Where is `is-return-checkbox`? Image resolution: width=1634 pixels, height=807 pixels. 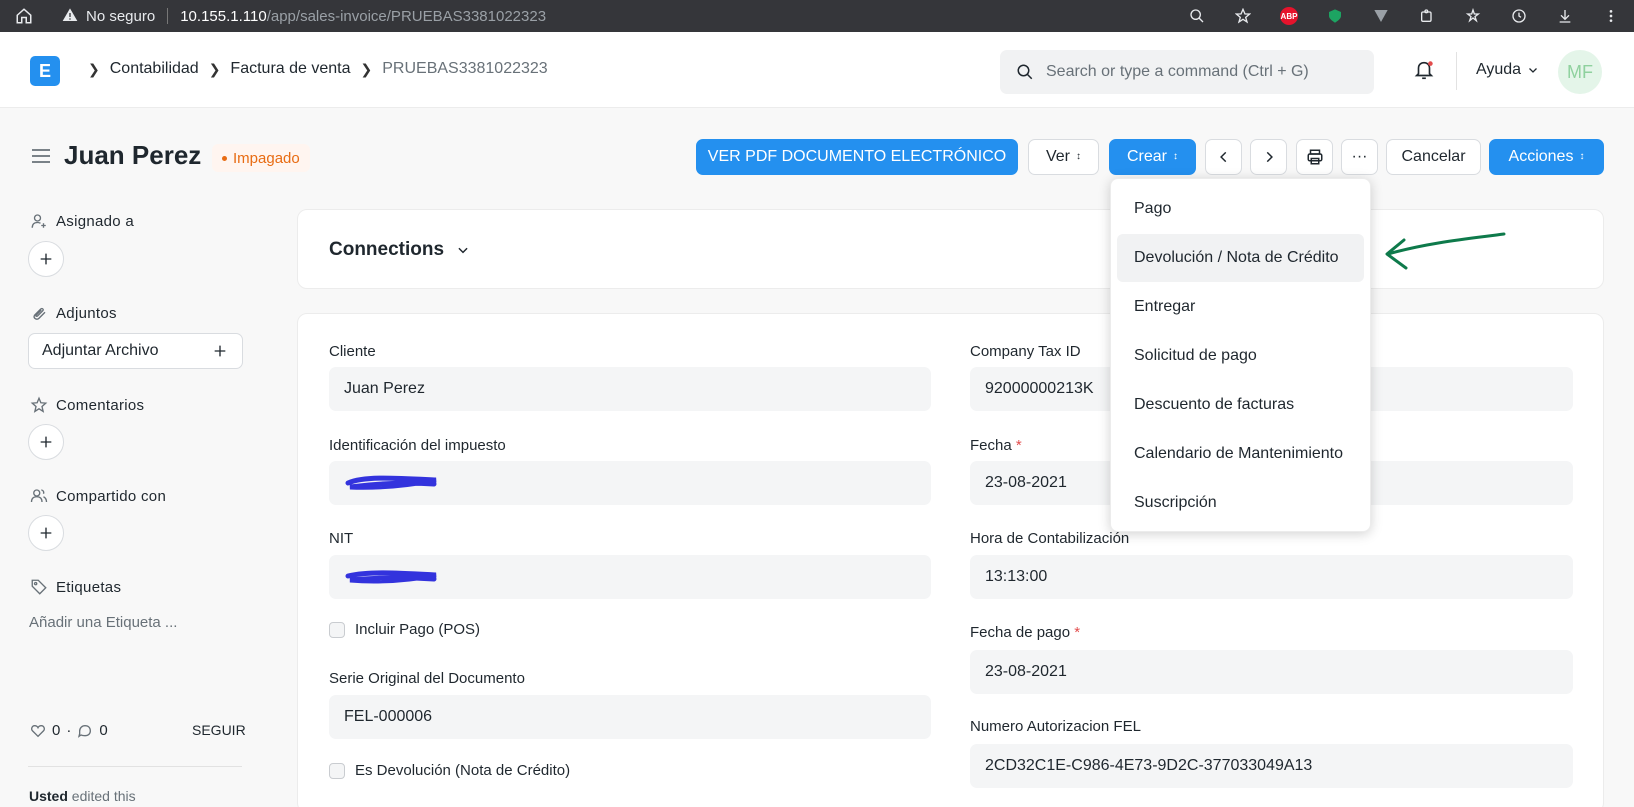
is-return-checkbox is located at coordinates (337, 770).